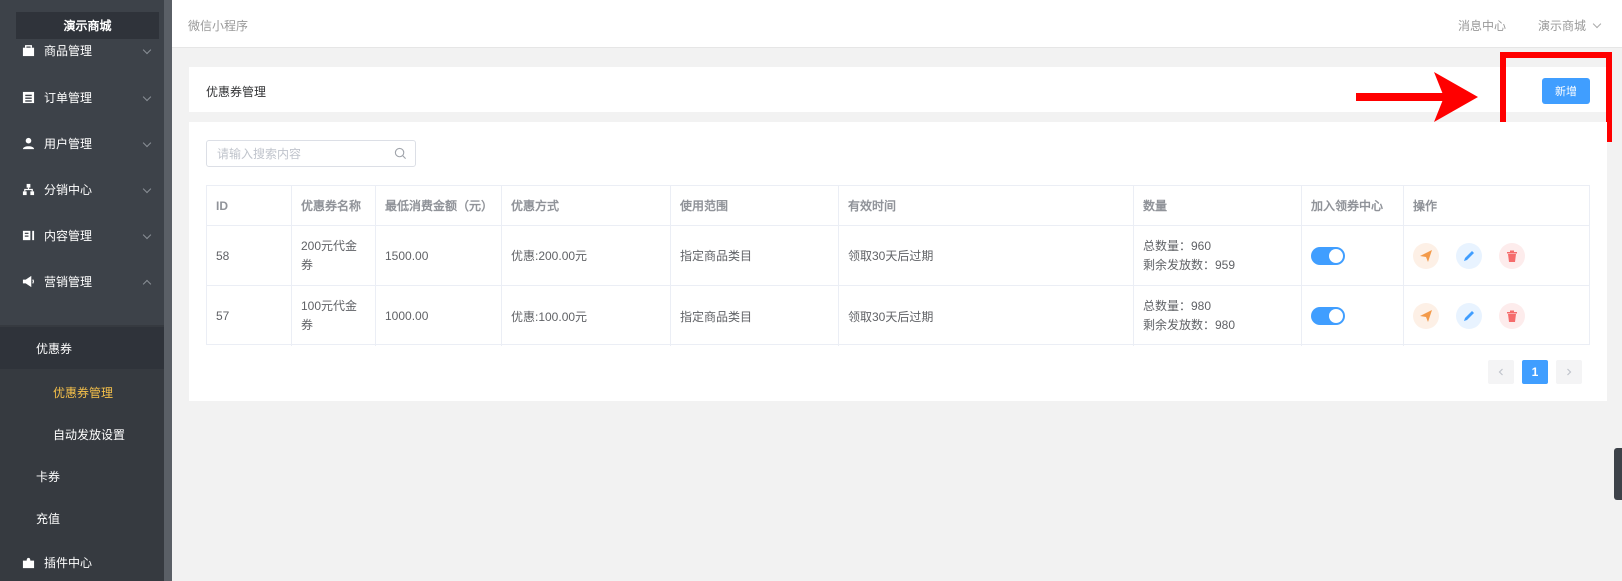 This screenshot has height=581, width=1622. I want to click on search-box, so click(311, 153).